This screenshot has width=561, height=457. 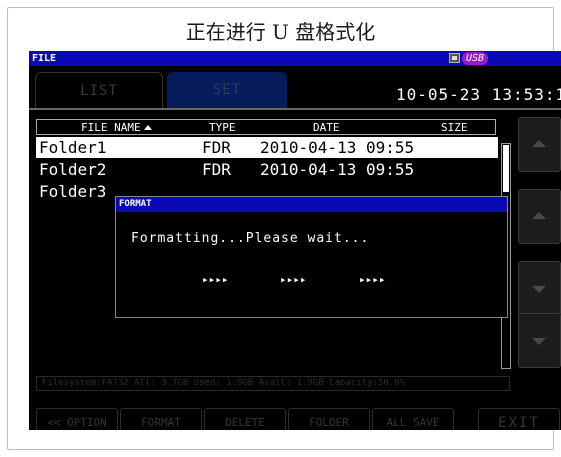 I want to click on column-header-name: FILE NAME, so click(x=116, y=127).